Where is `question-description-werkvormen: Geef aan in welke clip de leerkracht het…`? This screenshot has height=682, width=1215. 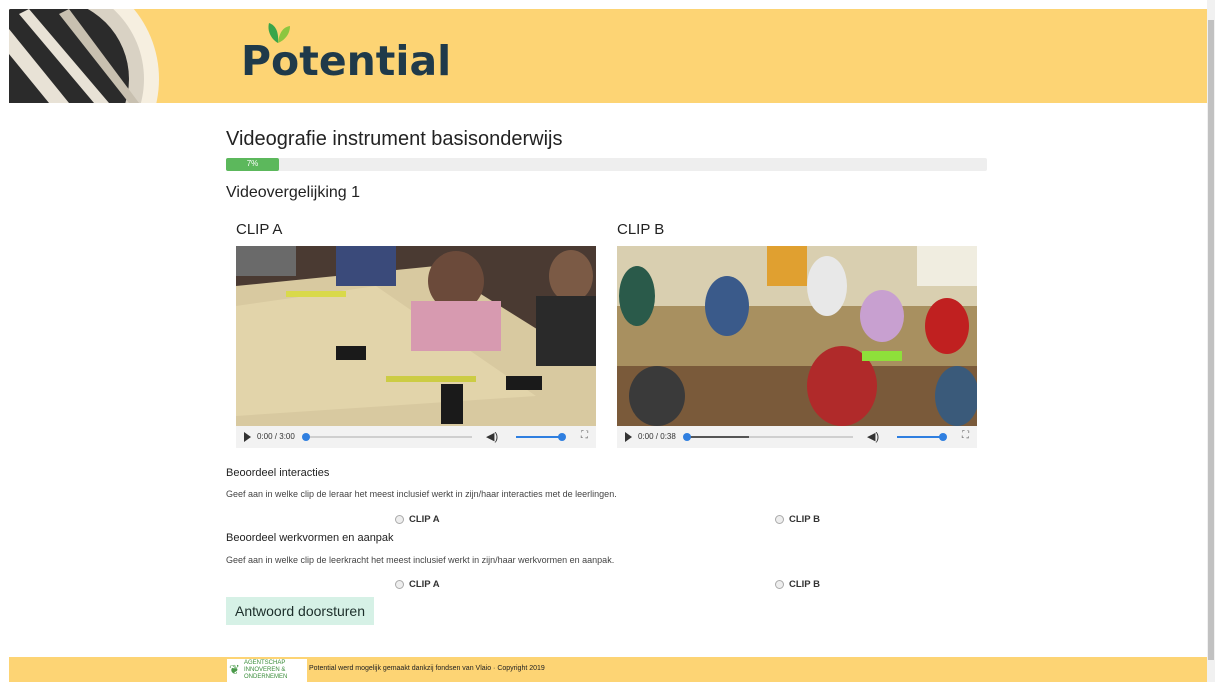 question-description-werkvormen: Geef aan in welke clip de leerkracht het… is located at coordinates (420, 560).